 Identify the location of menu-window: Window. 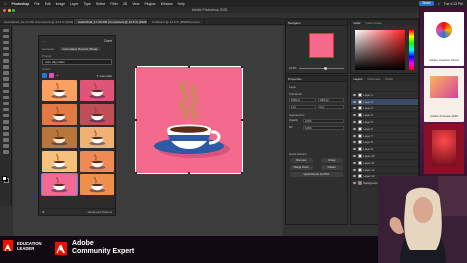
(167, 4).